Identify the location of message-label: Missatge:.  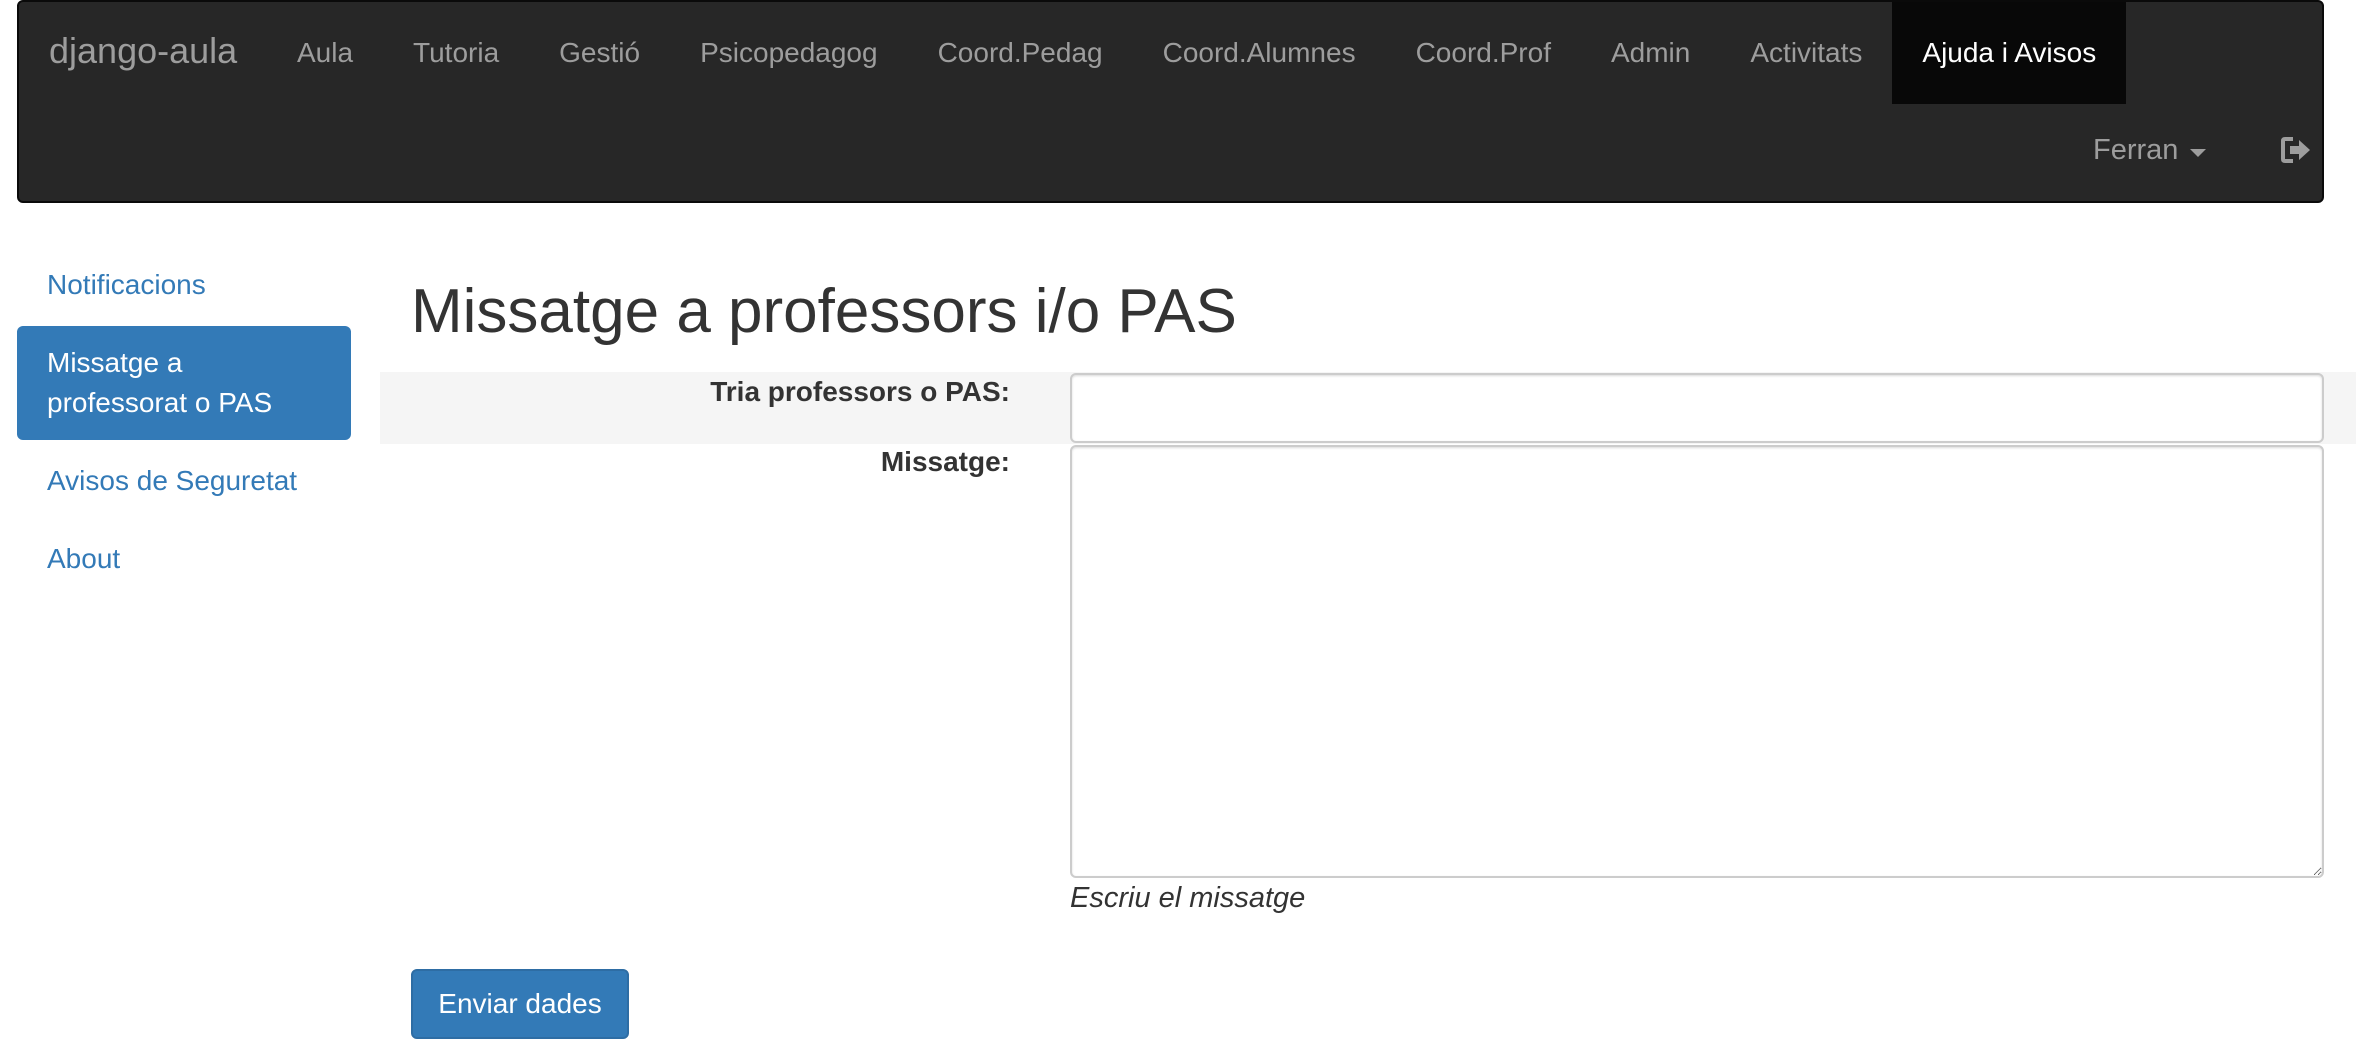
(945, 461).